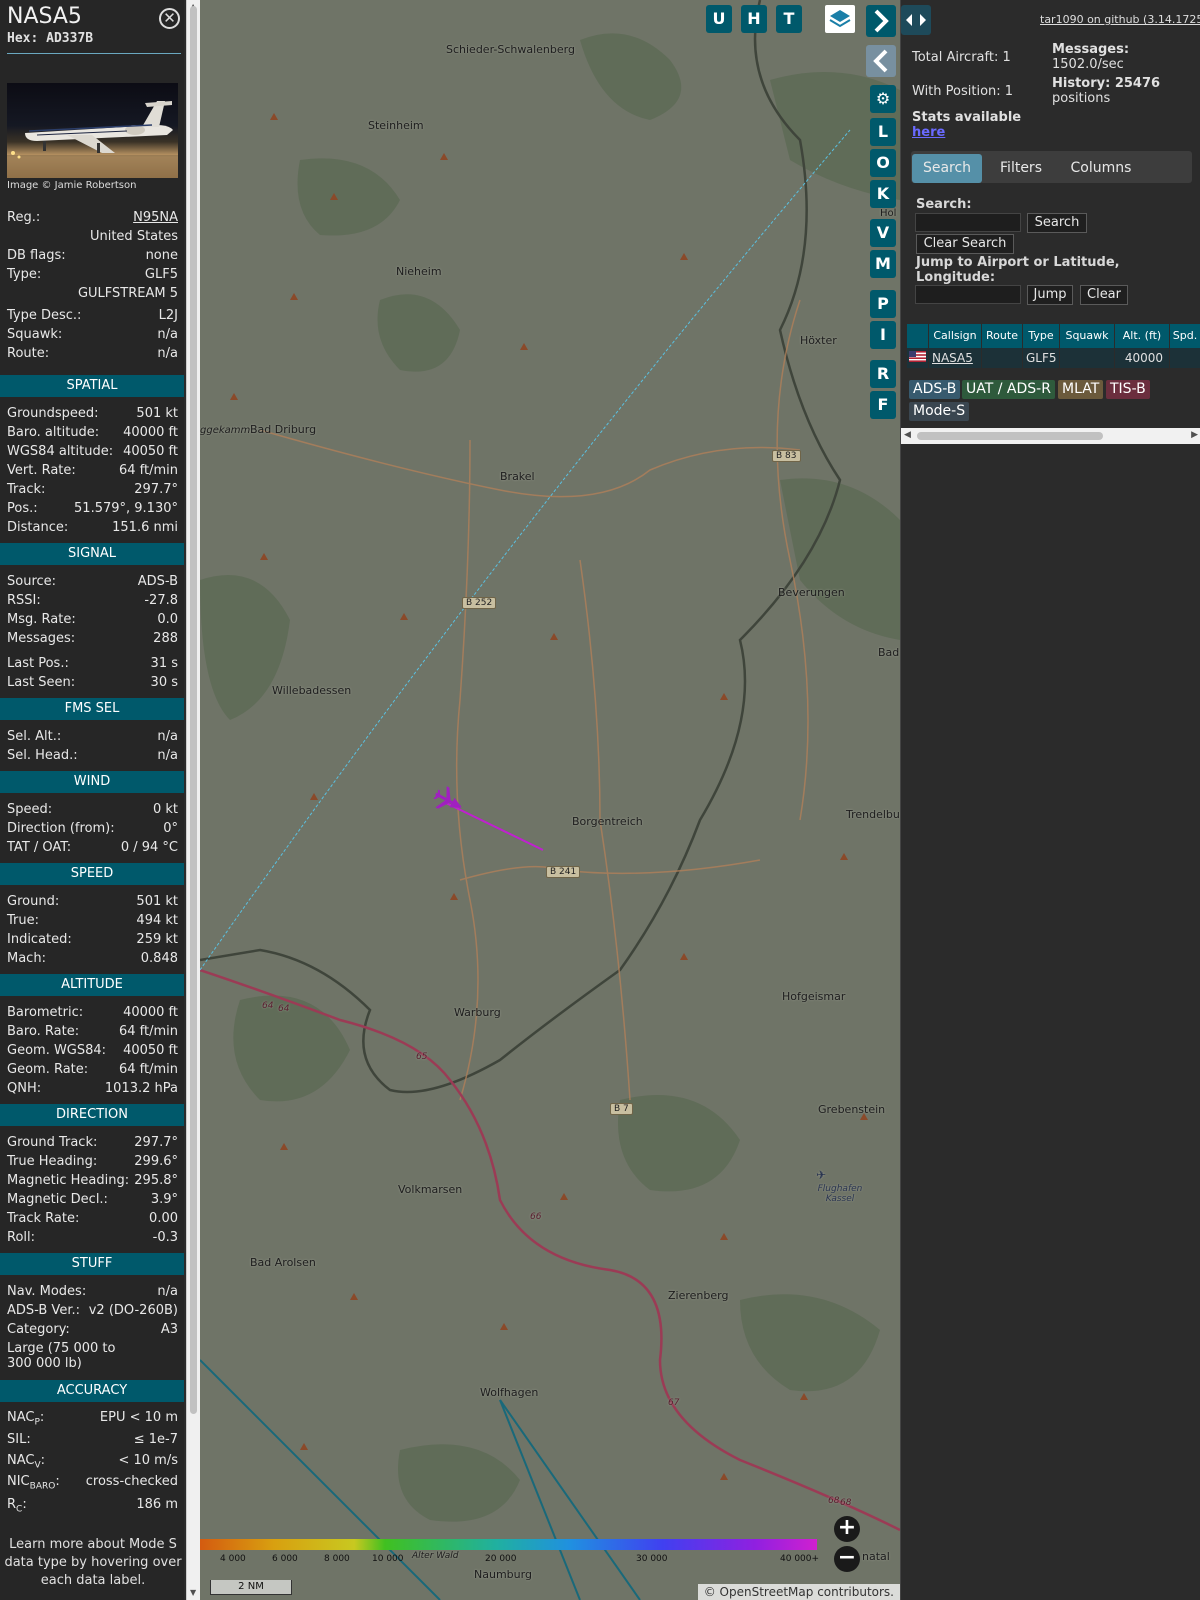 The image size is (1200, 1600). Describe the element at coordinates (947, 168) in the screenshot. I see `tab-search: Search` at that location.